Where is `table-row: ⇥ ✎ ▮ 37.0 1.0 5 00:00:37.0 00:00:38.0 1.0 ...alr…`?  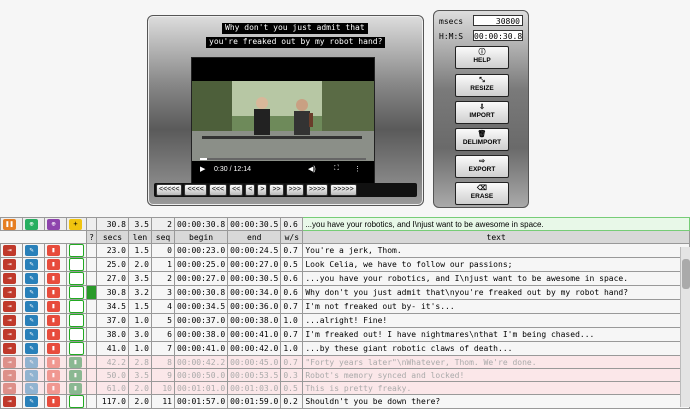
table-row: ⇥ ✎ ▮ 37.0 1.0 5 00:00:37.0 00:00:38.0 1.0 ...alr… is located at coordinates (345, 320).